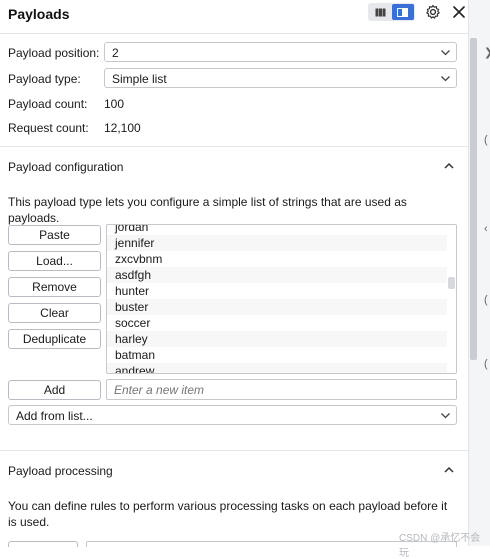 The height and width of the screenshot is (559, 490). I want to click on split-panel-icon, so click(403, 12).